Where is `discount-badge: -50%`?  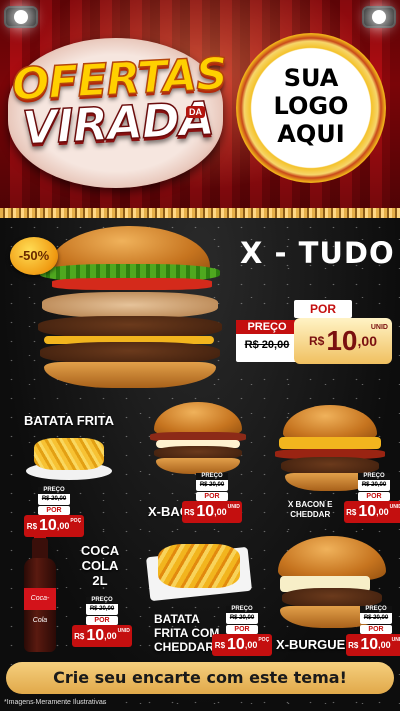
discount-badge: -50% is located at coordinates (34, 256).